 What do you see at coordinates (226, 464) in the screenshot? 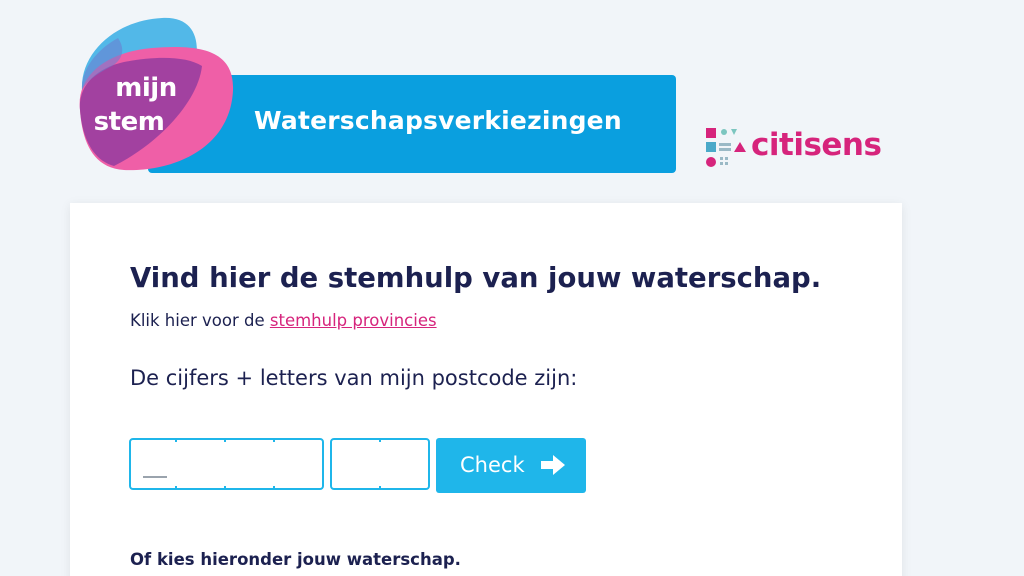
I see `postcode-digits-input` at bounding box center [226, 464].